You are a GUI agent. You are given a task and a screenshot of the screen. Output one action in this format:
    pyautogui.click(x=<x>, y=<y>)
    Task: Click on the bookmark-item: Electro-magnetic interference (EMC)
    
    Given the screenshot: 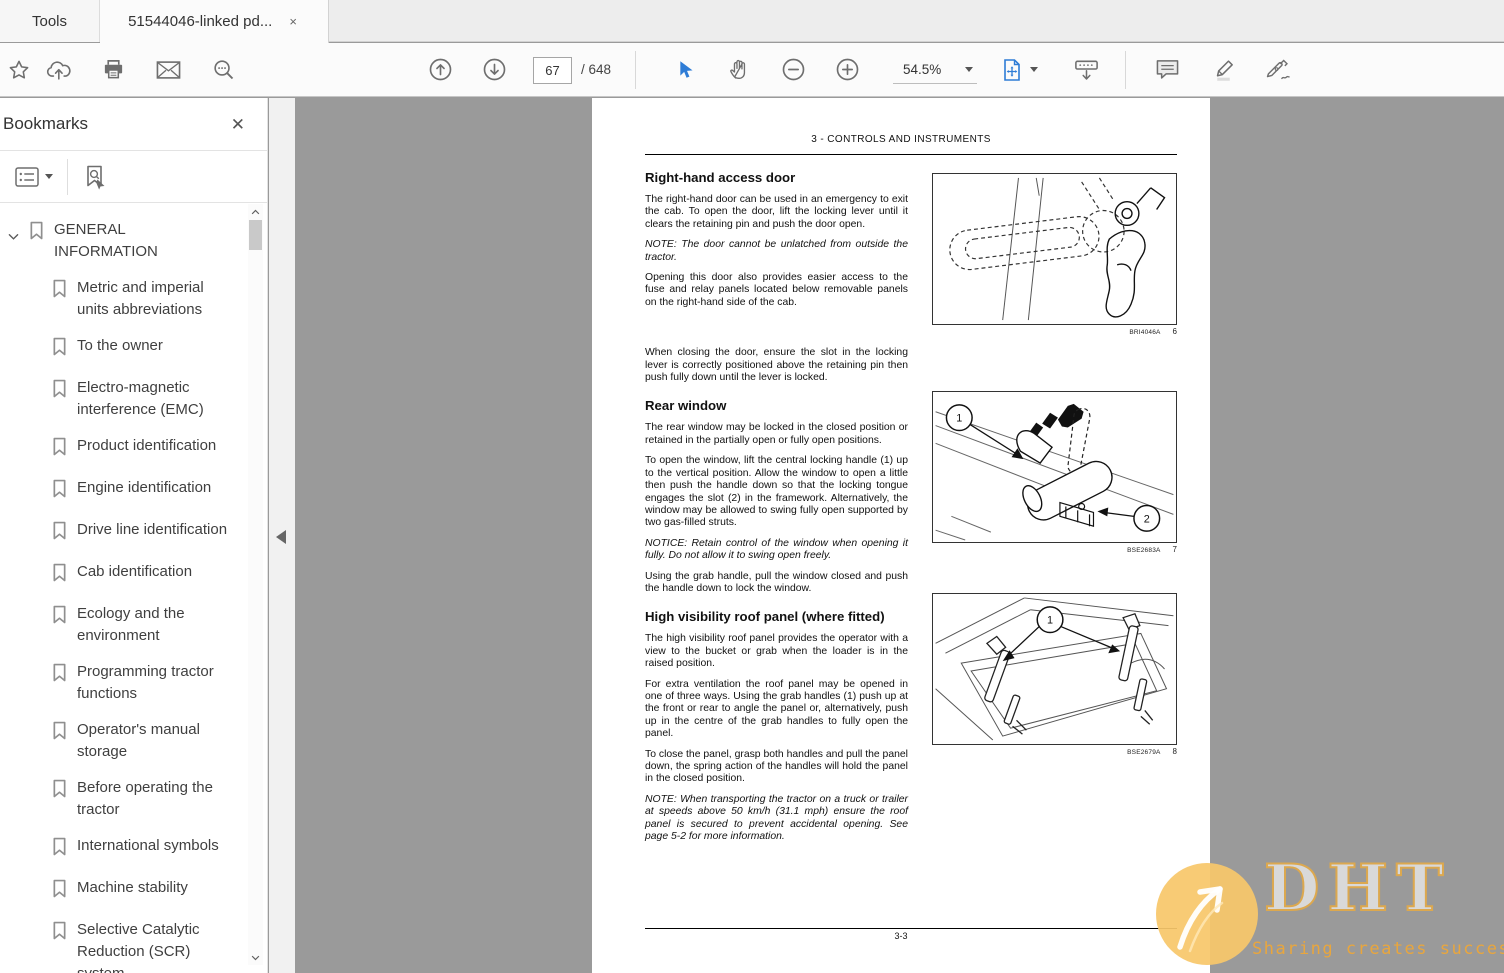 What is the action you would take?
    pyautogui.click(x=148, y=399)
    